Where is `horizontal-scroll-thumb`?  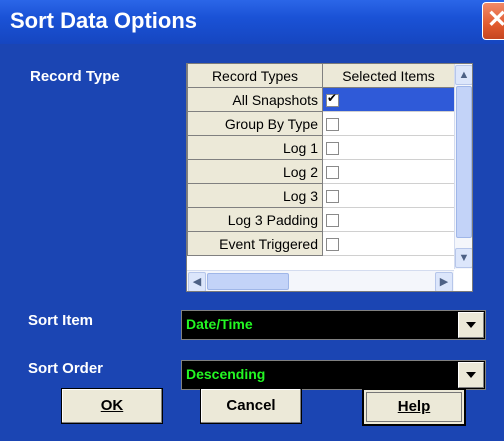
horizontal-scroll-thumb is located at coordinates (248, 281).